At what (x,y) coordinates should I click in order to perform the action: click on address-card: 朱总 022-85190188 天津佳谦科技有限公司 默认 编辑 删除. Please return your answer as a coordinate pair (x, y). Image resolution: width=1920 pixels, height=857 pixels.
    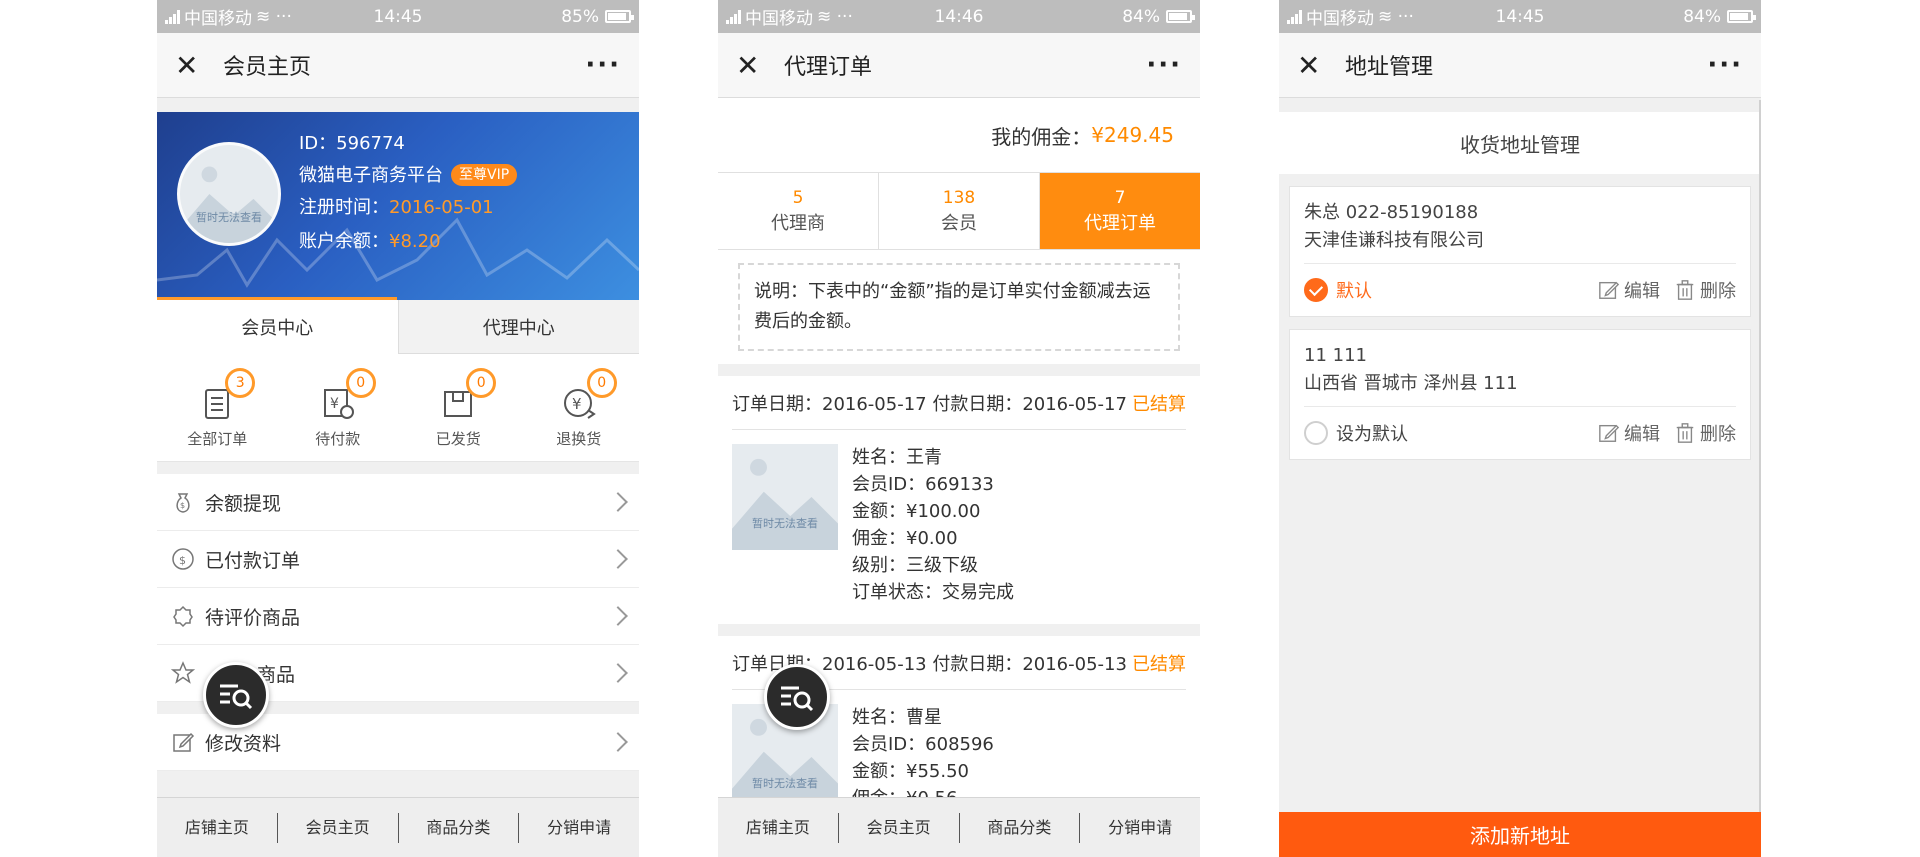
    Looking at the image, I should click on (1520, 251).